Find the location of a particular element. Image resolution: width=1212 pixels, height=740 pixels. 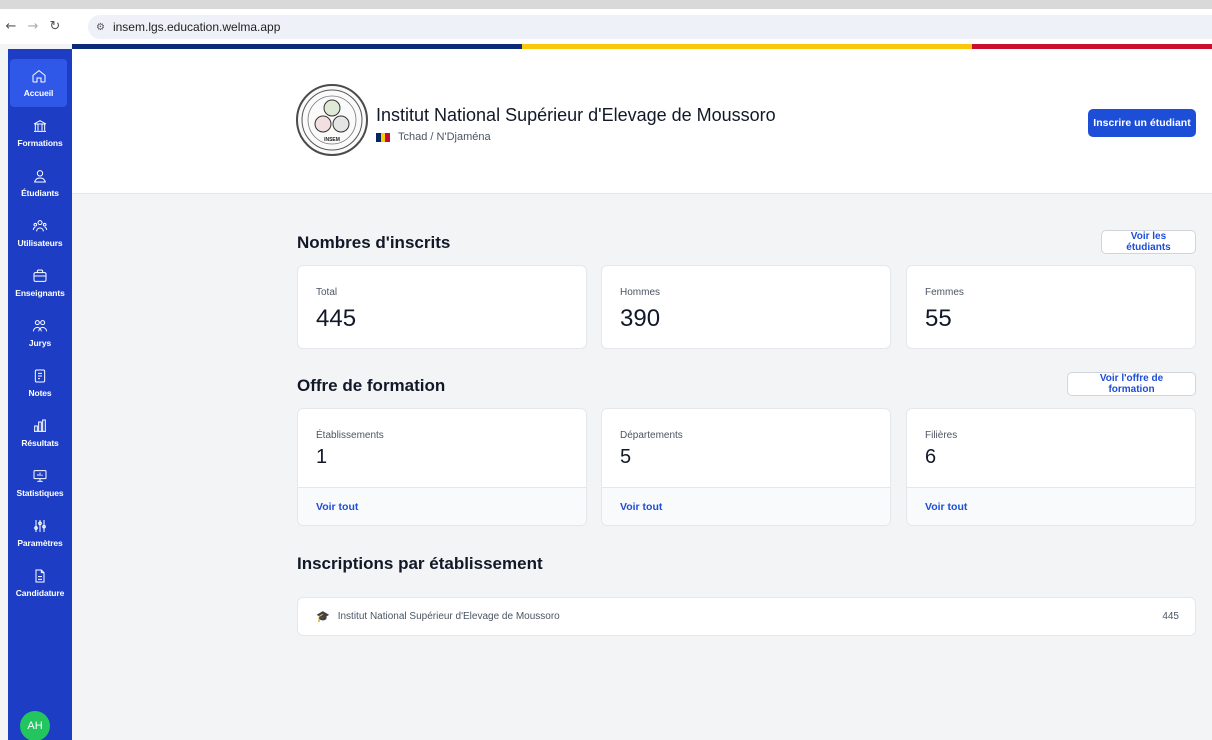

group-icon is located at coordinates (40, 326).